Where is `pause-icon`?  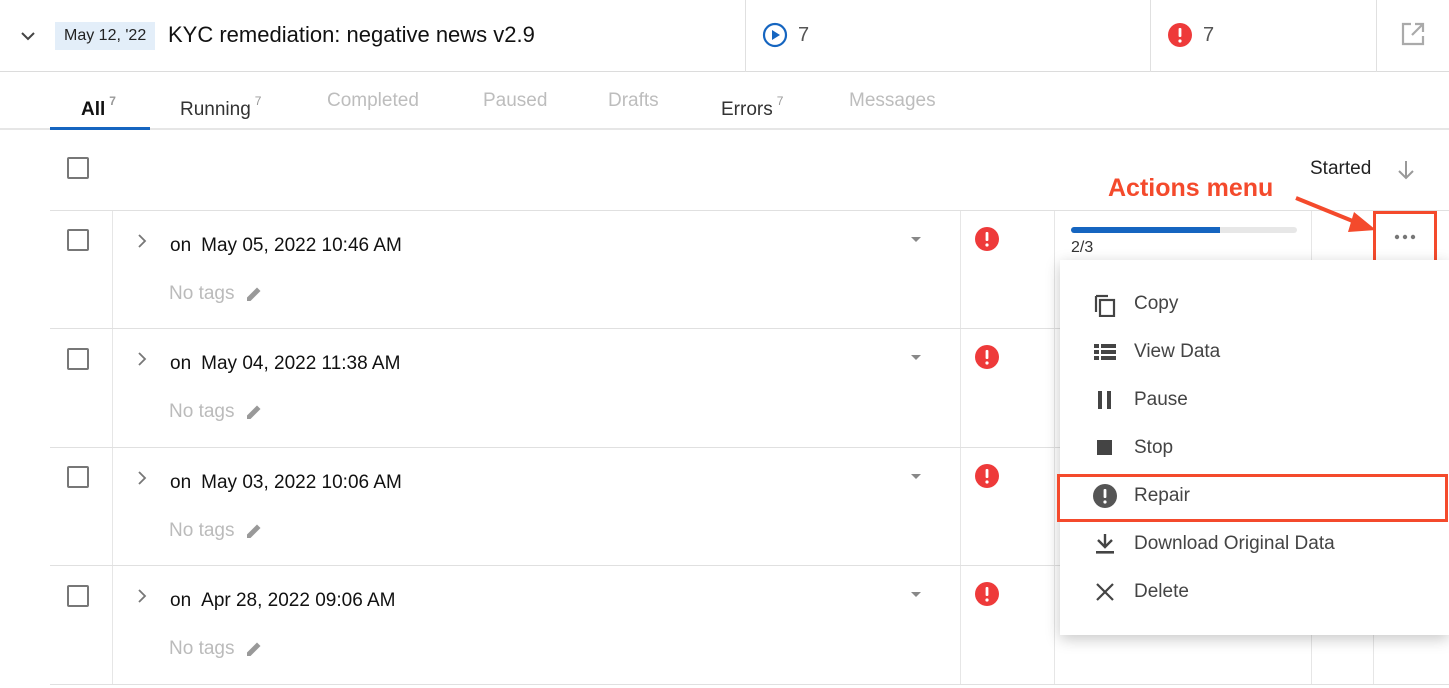 pause-icon is located at coordinates (1105, 400).